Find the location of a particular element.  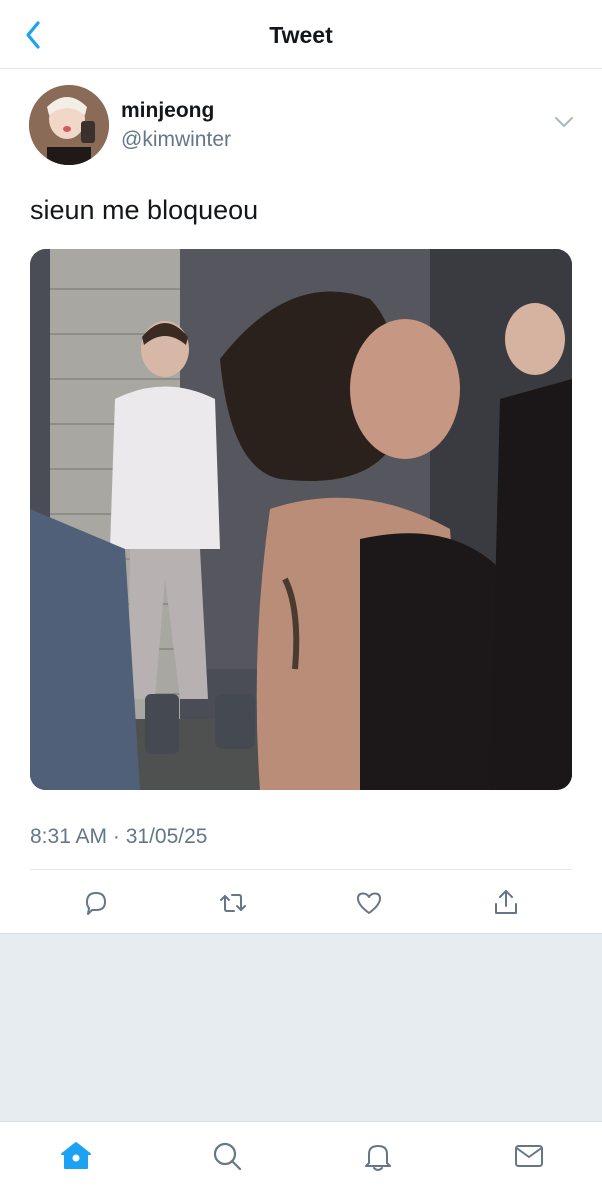

tweet-text: sieun me bloqueou is located at coordinates (144, 210).